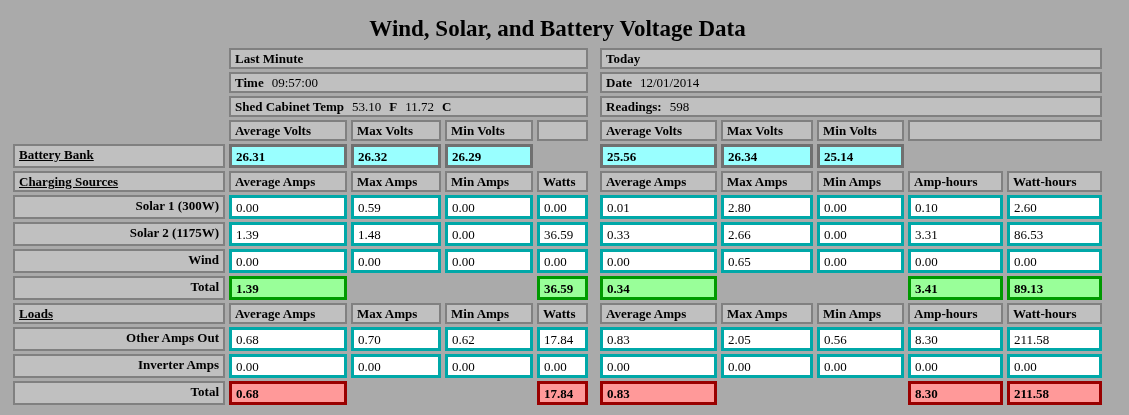  I want to click on table-cell: 3.31, so click(955, 234).